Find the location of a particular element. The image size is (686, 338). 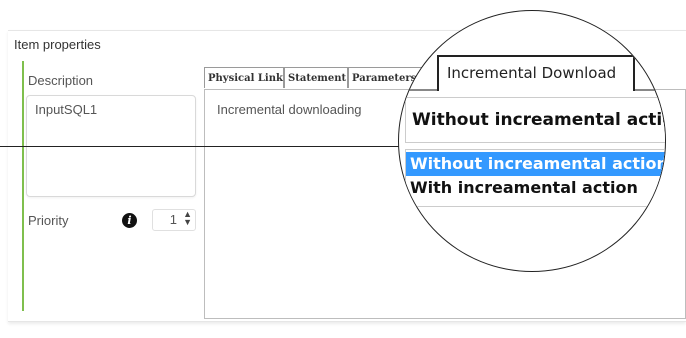

incremental-select-value: Without increamental action is located at coordinates (539, 120).